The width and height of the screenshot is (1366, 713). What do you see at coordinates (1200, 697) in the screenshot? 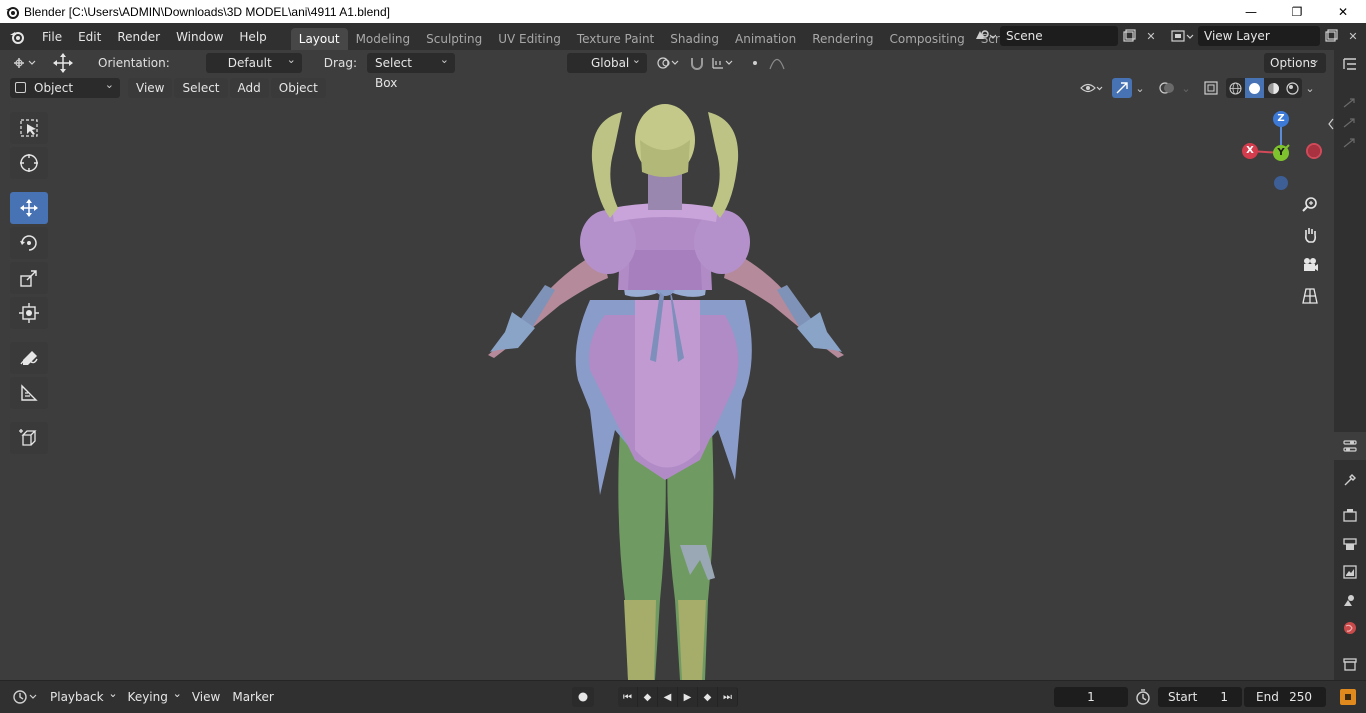
I see `start-frame-field: Start 1` at bounding box center [1200, 697].